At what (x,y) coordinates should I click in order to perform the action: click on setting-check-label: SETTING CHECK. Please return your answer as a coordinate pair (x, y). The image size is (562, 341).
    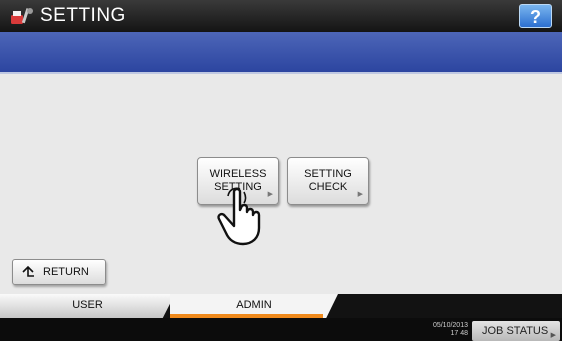
    Looking at the image, I should click on (328, 180).